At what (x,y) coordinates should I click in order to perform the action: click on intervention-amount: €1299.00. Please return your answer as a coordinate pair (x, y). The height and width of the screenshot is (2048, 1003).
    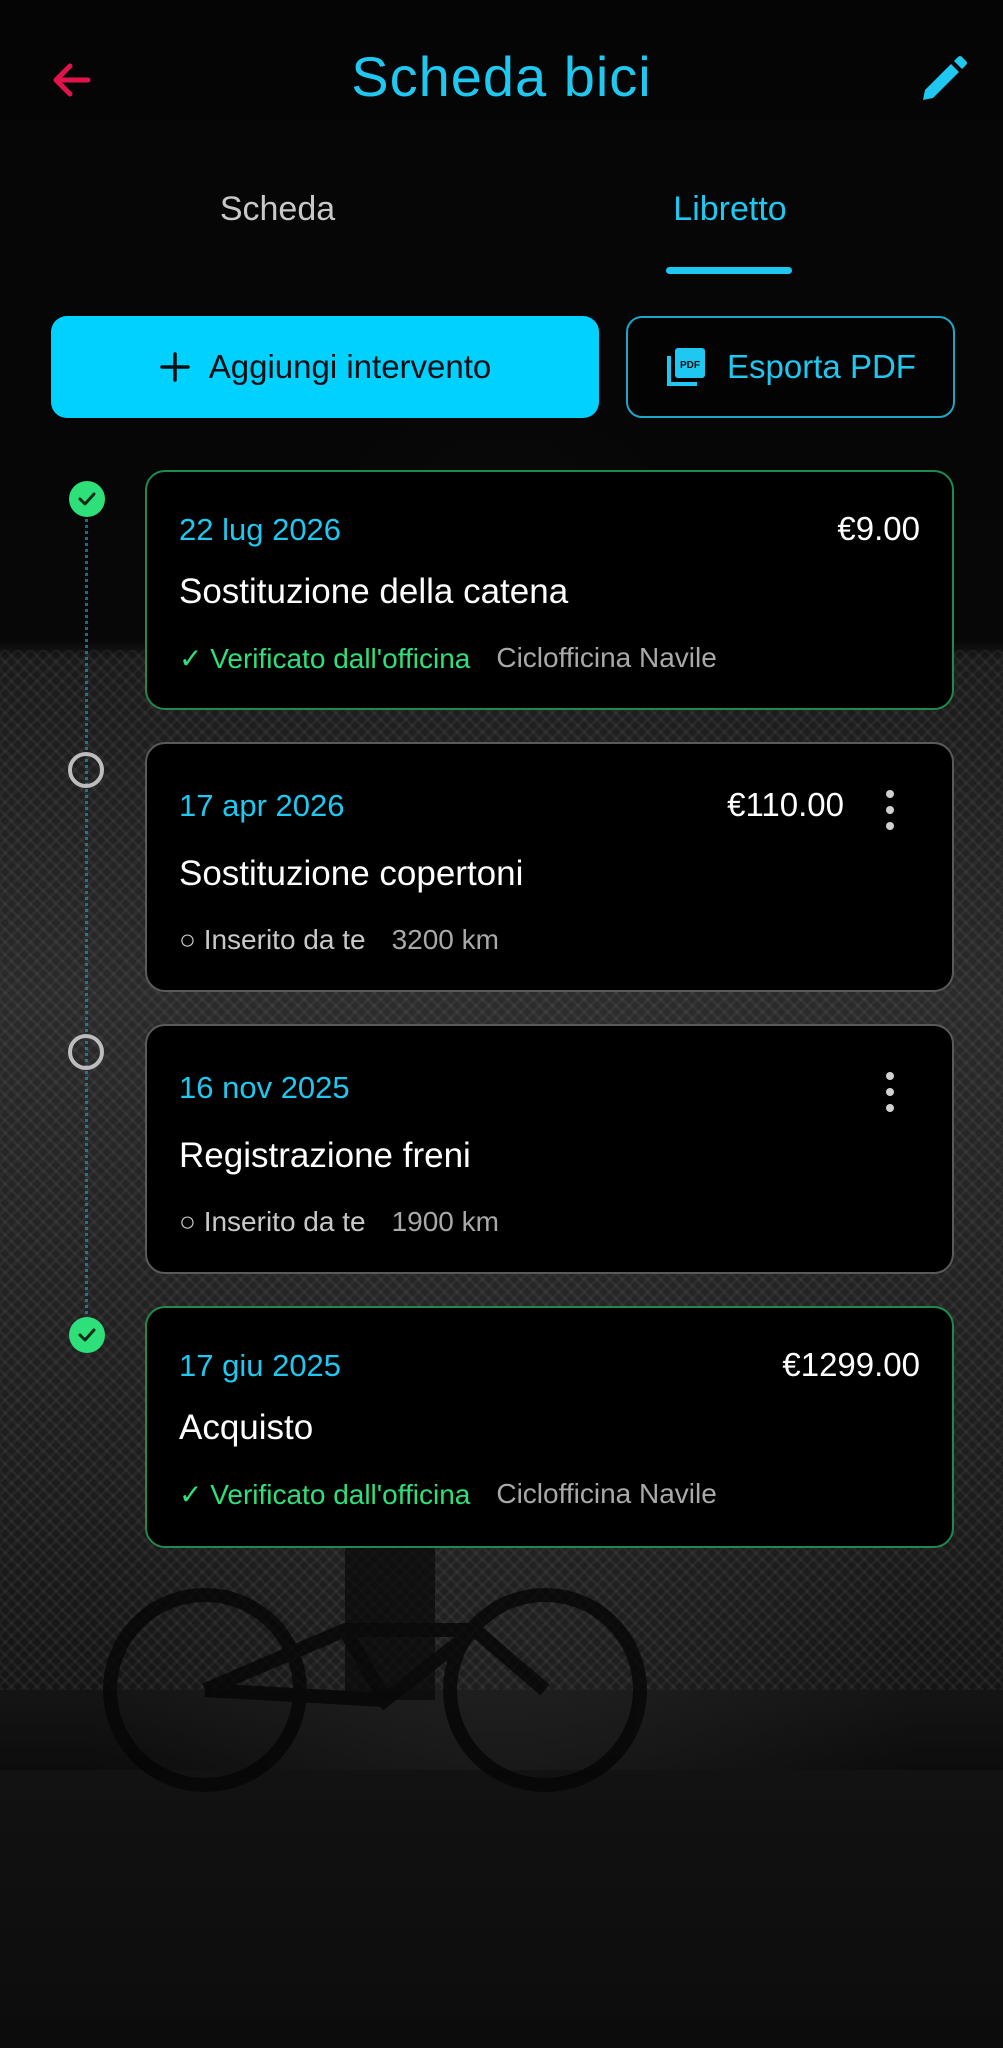
    Looking at the image, I should click on (851, 1364).